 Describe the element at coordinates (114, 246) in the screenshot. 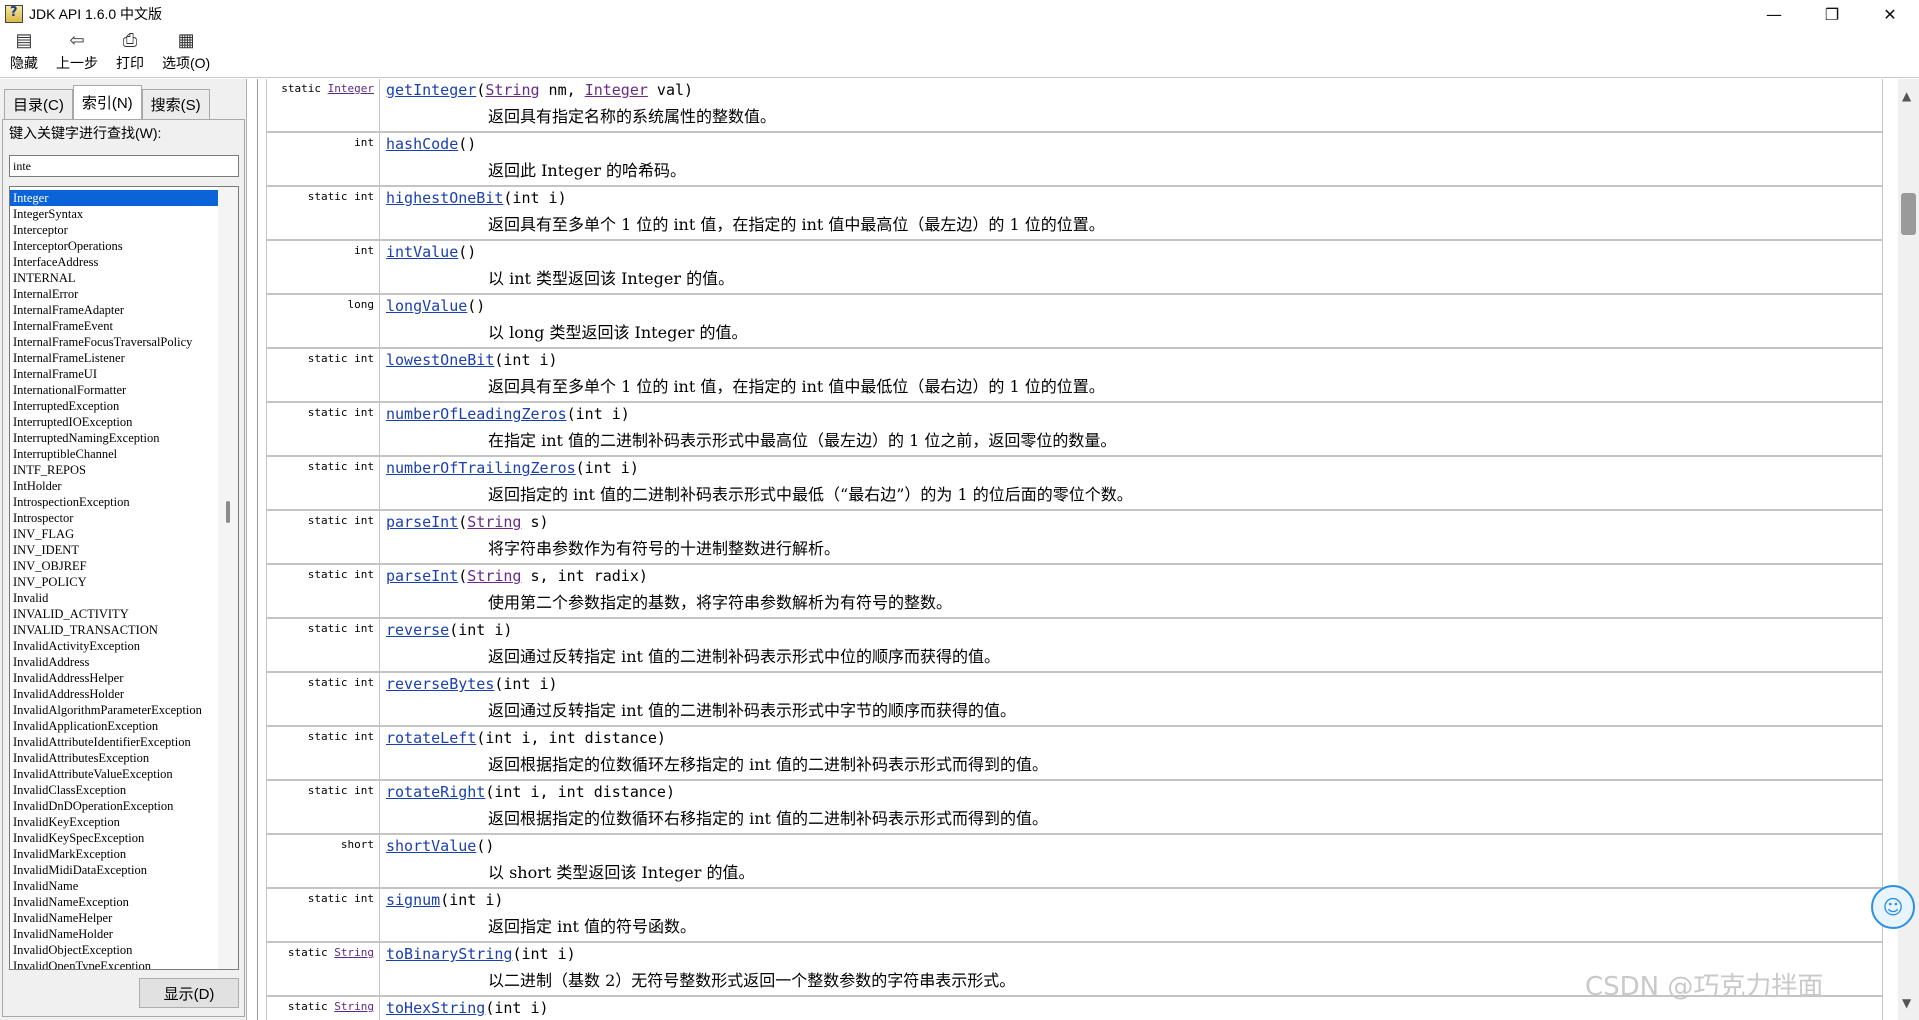

I see `index-list-item: InterceptorOperations` at that location.